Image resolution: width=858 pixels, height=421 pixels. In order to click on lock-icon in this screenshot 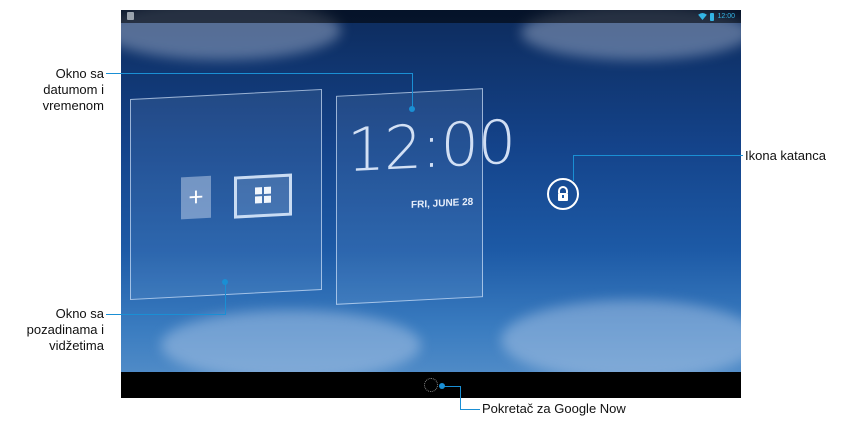, I will do `click(563, 194)`.